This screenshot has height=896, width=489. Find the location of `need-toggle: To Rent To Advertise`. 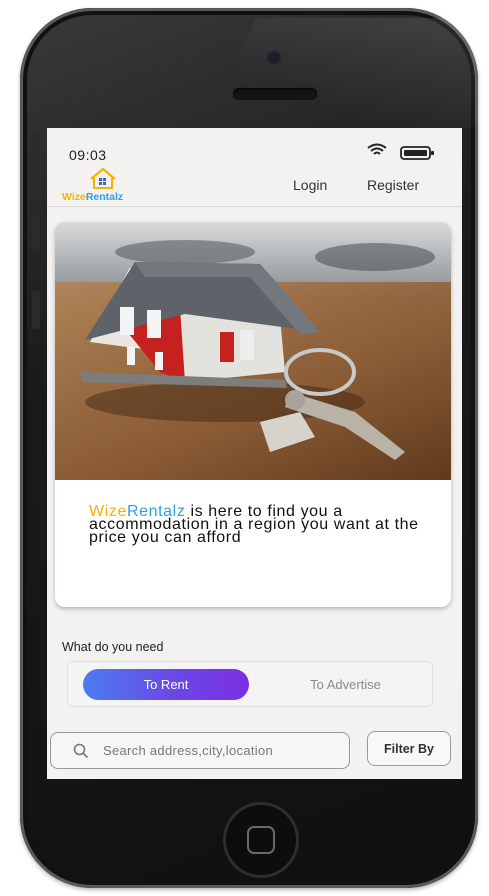

need-toggle: To Rent To Advertise is located at coordinates (250, 684).